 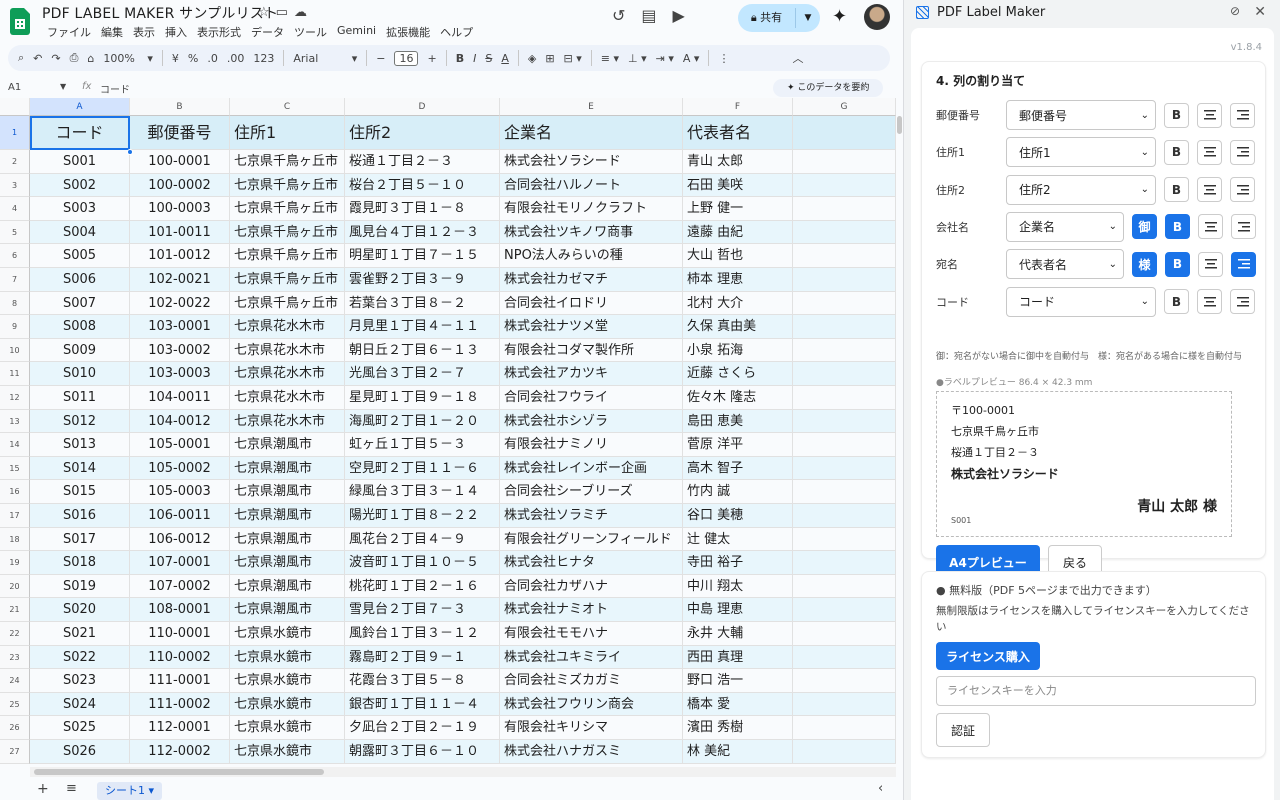 I want to click on table-cell: 北村 大介, so click(x=738, y=303).